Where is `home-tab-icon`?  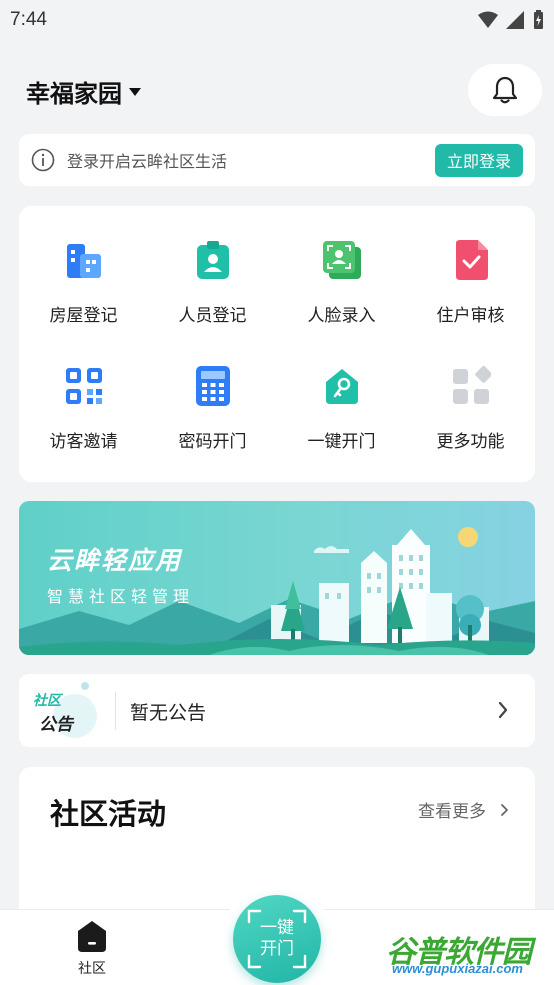 home-tab-icon is located at coordinates (92, 936).